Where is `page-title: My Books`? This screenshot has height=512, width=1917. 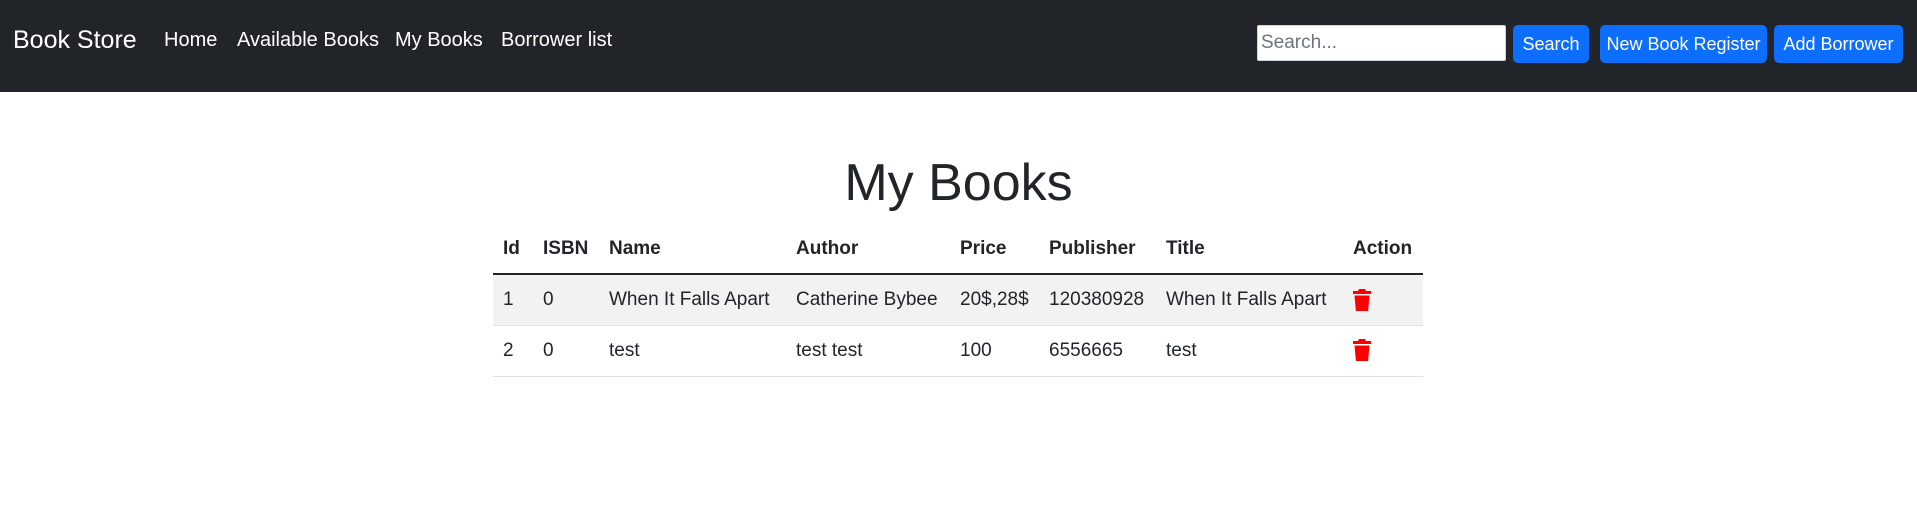 page-title: My Books is located at coordinates (958, 183).